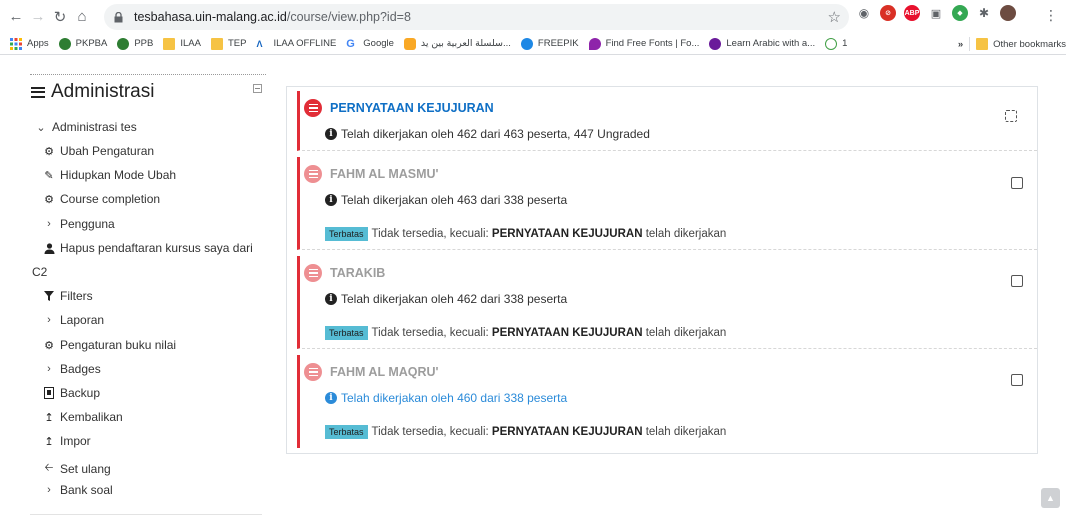  Describe the element at coordinates (912, 13) in the screenshot. I see `adblock-icon: ABP` at that location.